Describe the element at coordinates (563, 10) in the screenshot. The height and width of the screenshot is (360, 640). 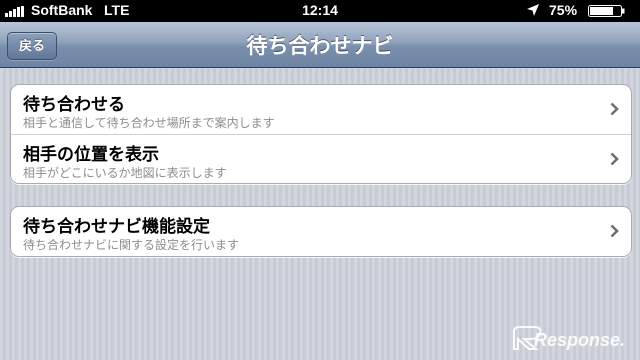
I see `battery-percent: 75%` at that location.